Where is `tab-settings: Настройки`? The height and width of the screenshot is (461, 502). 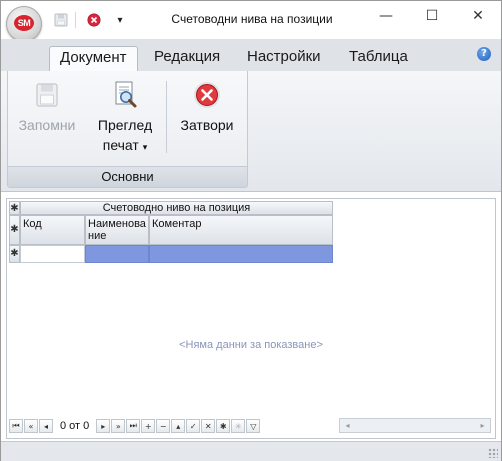
tab-settings: Настройки is located at coordinates (284, 58).